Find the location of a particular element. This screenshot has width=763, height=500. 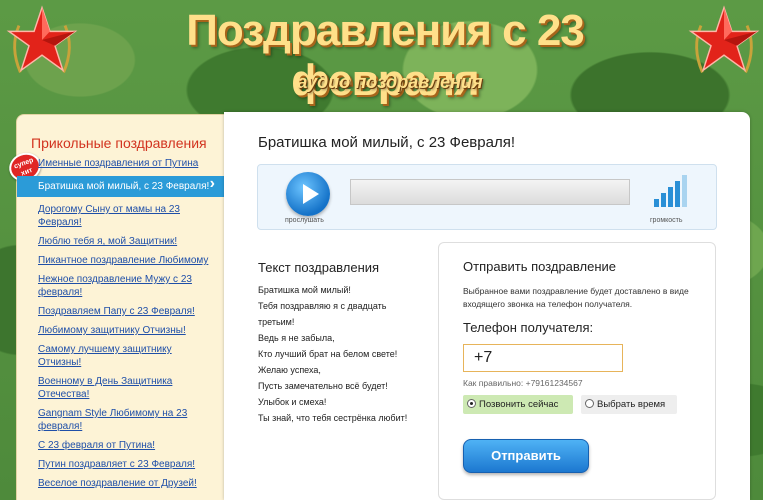

lyrics-line: третьим! is located at coordinates (276, 322).